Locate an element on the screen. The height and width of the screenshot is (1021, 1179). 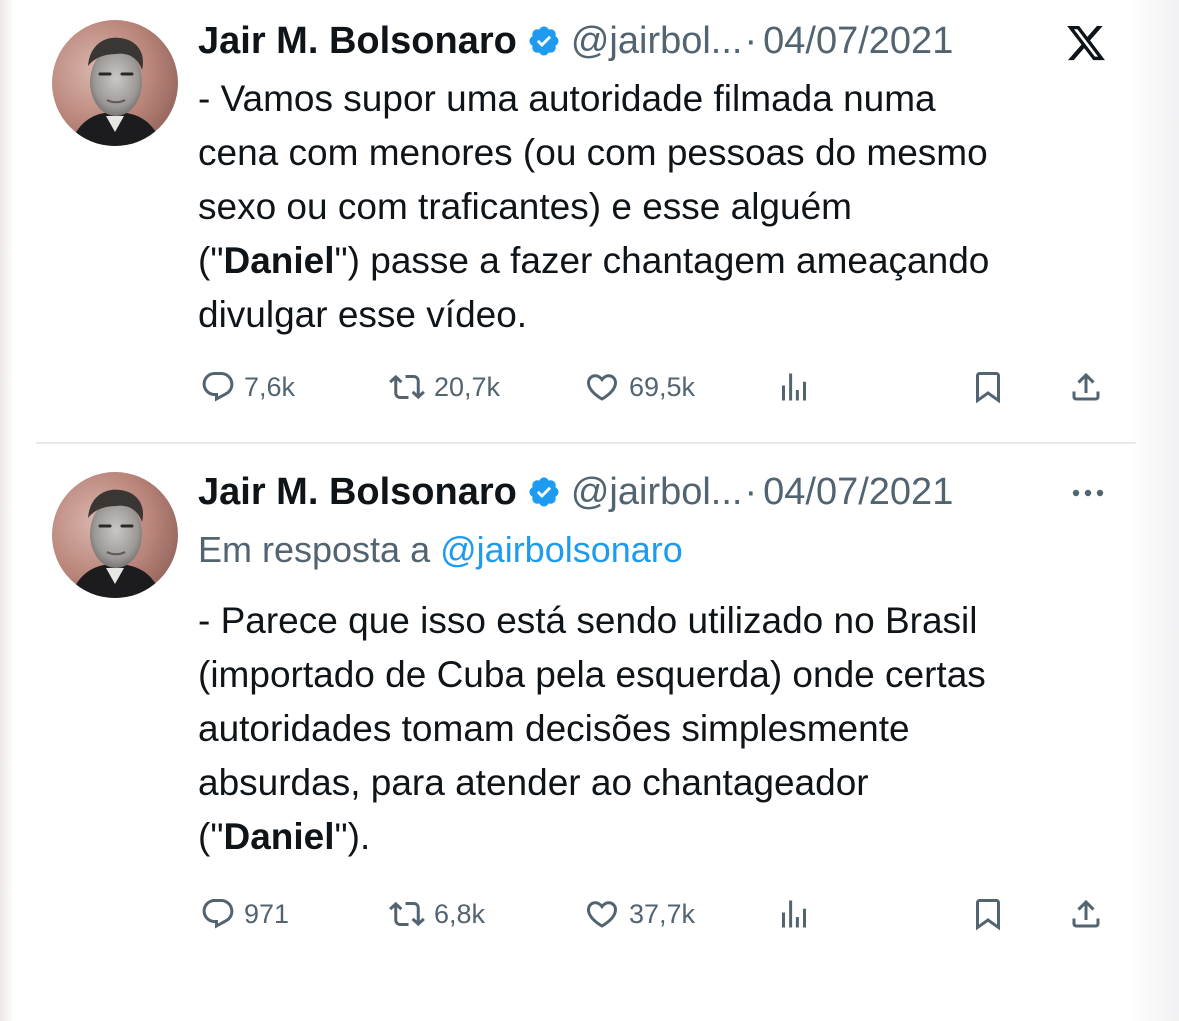
reply-button: 971 is located at coordinates (244, 914).